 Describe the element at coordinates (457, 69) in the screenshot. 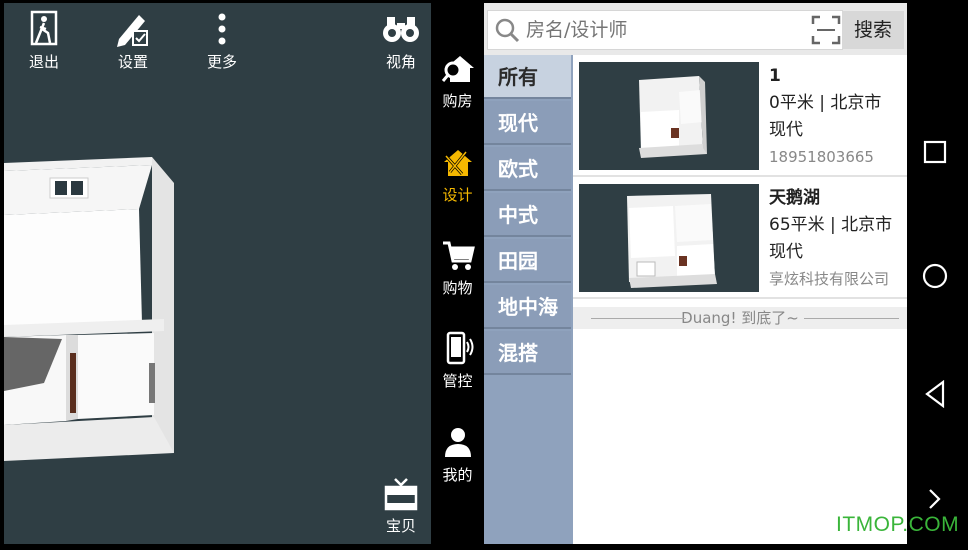

I see `house-search-icon` at that location.